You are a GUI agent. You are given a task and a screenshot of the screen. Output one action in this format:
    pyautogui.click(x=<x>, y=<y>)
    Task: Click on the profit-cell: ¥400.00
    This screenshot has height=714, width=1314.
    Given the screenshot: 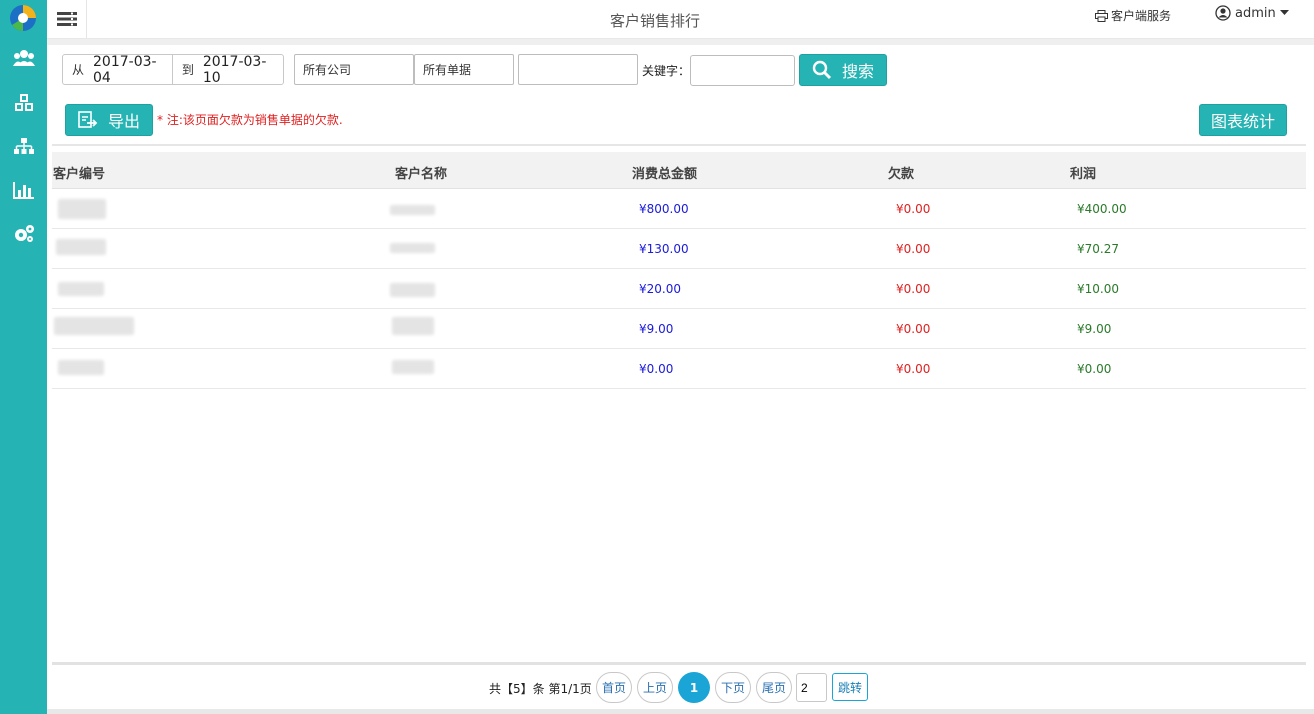 What is the action you would take?
    pyautogui.click(x=1102, y=209)
    